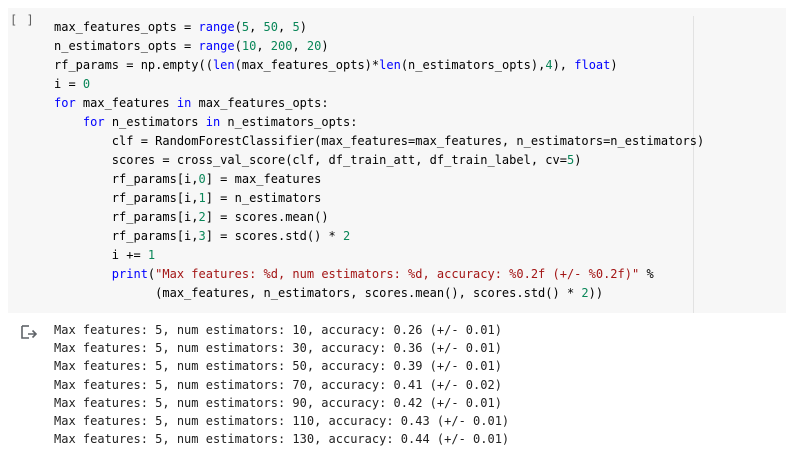  What do you see at coordinates (68, 84) in the screenshot?
I see `code-token: i =` at bounding box center [68, 84].